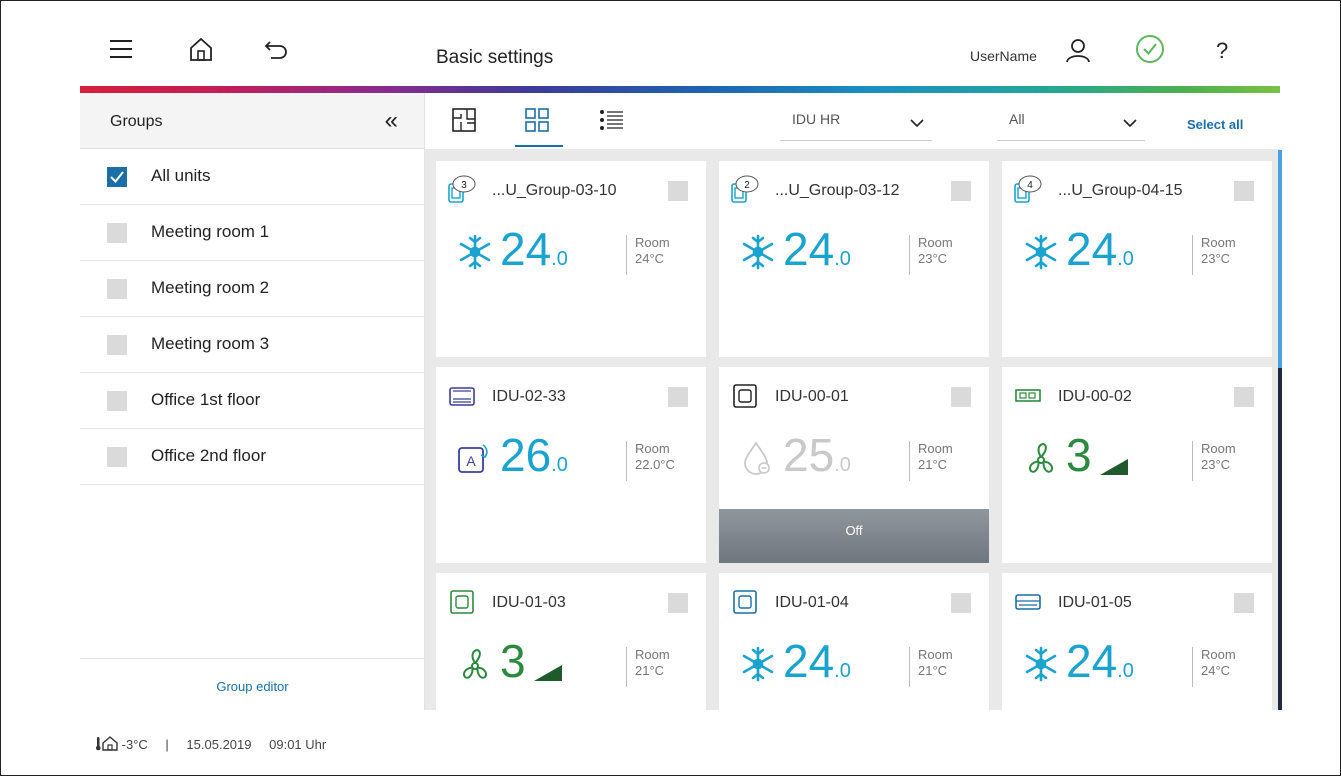 The width and height of the screenshot is (1341, 776). Describe the element at coordinates (201, 49) in the screenshot. I see `home-icon` at that location.